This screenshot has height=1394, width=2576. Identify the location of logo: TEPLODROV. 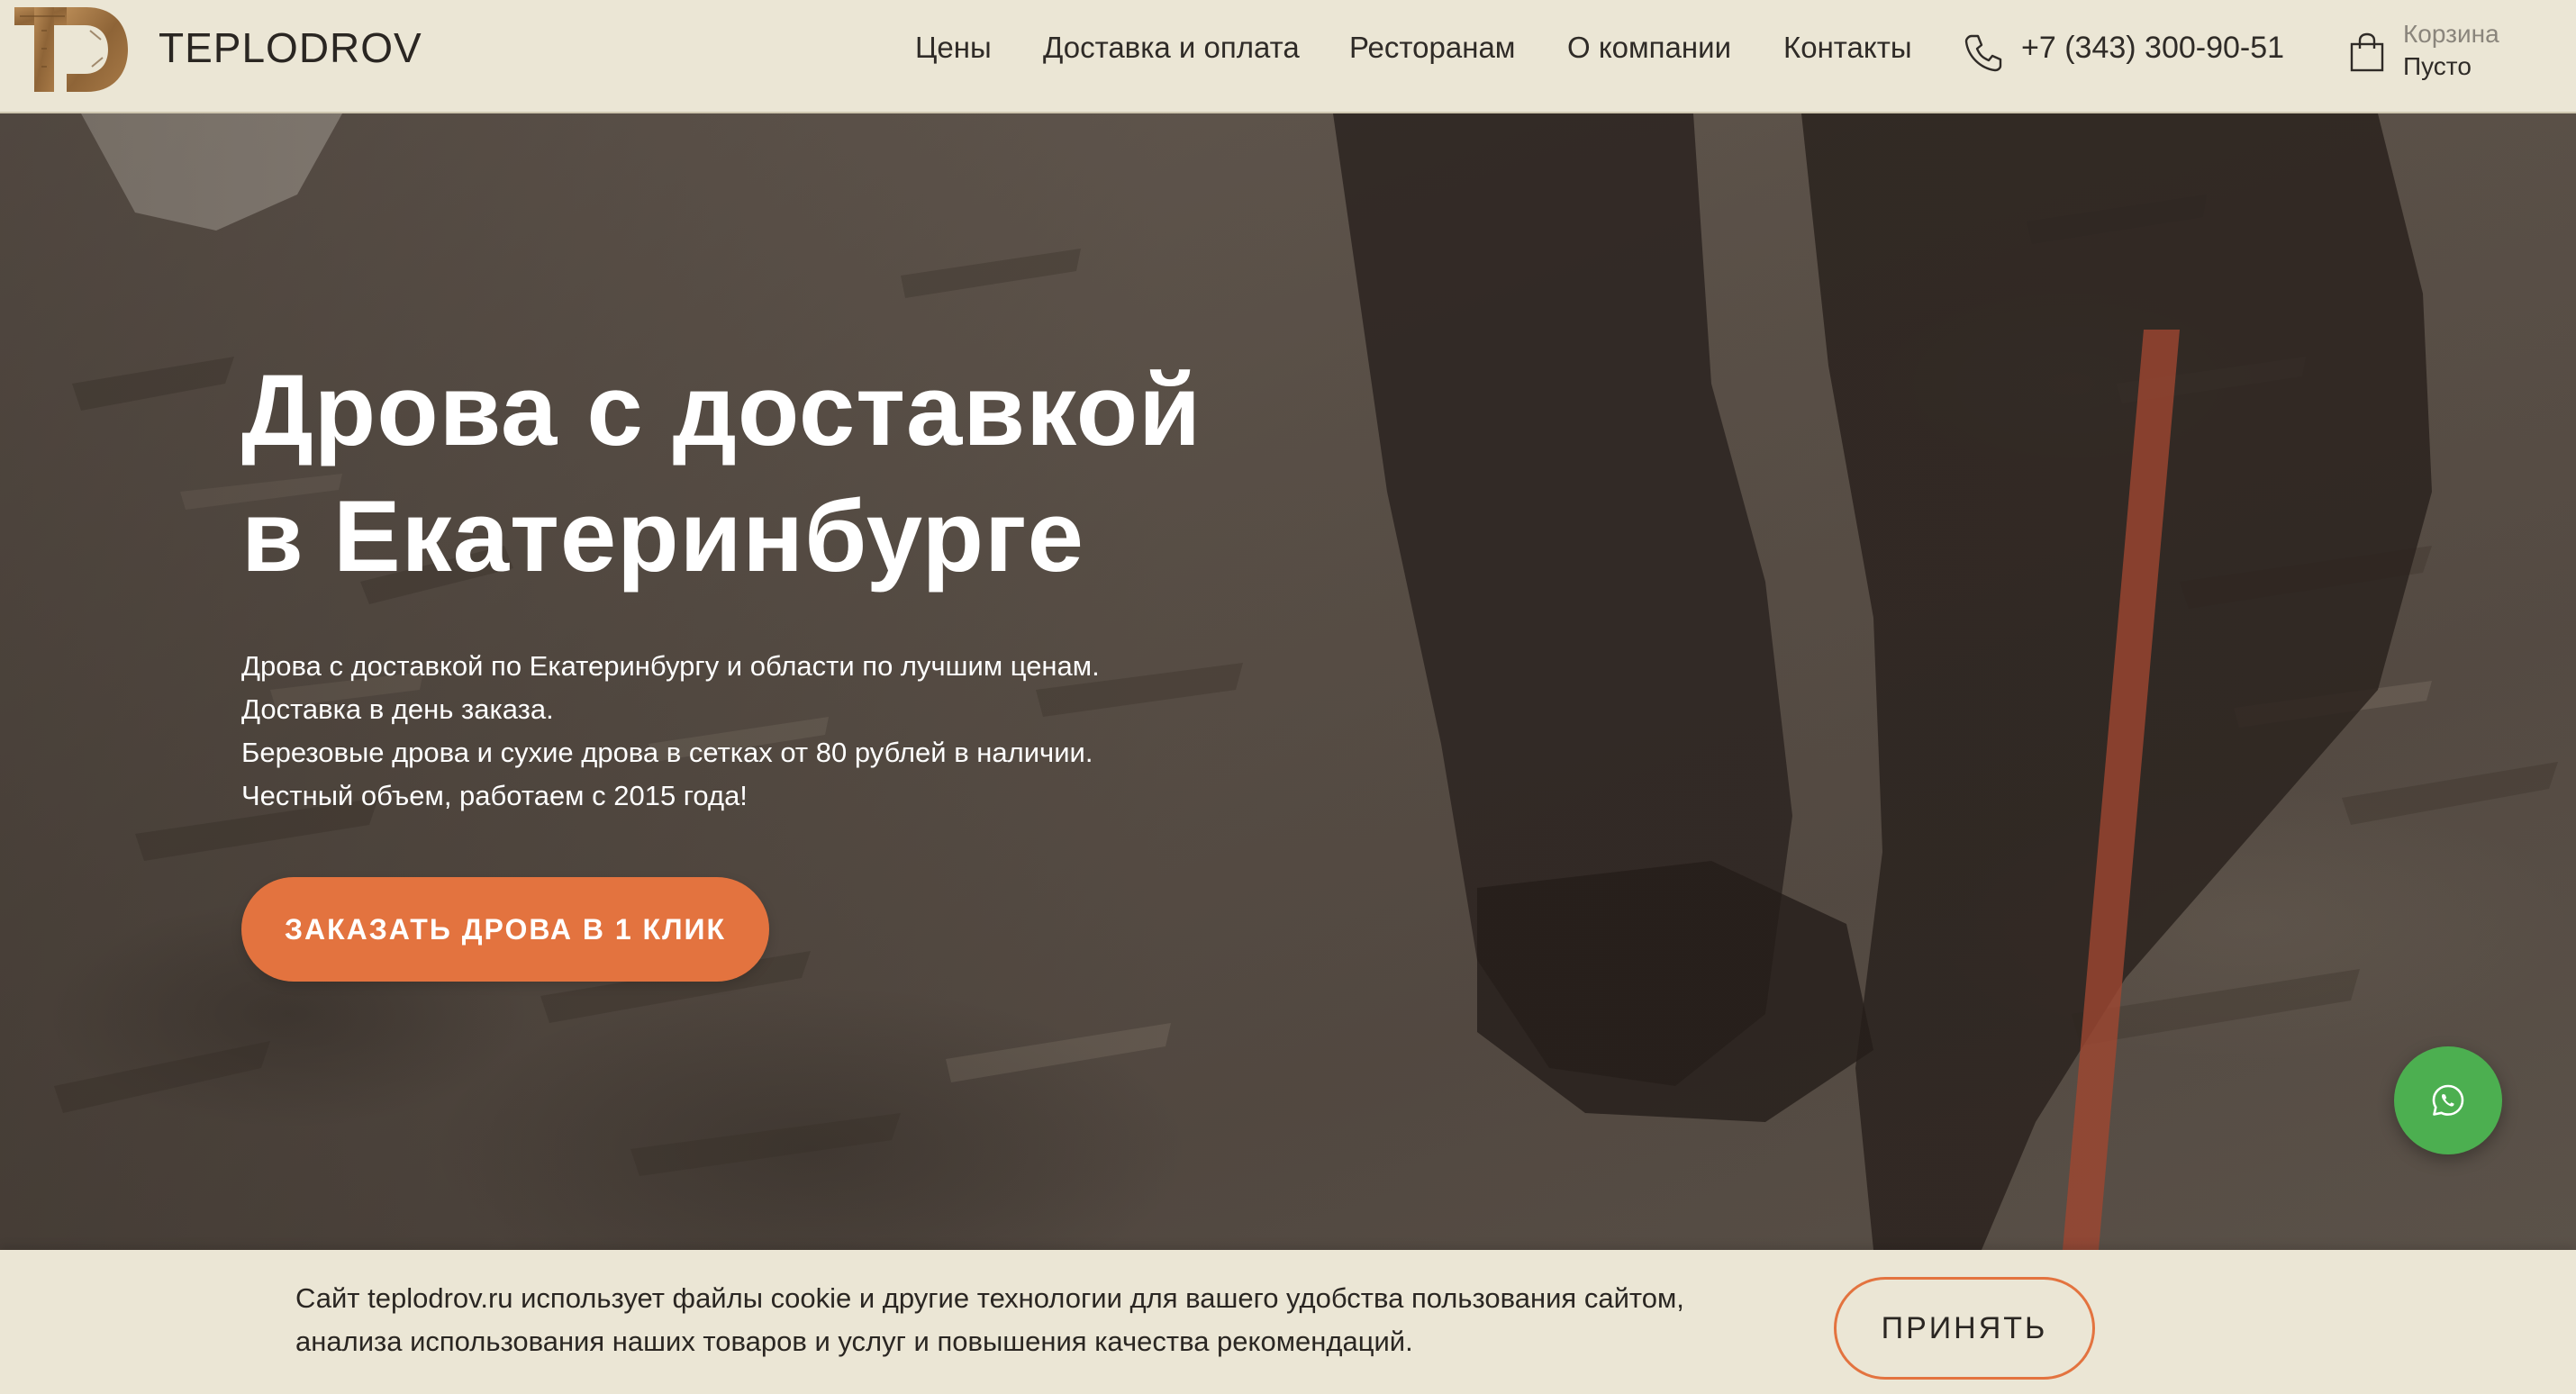
(218, 49).